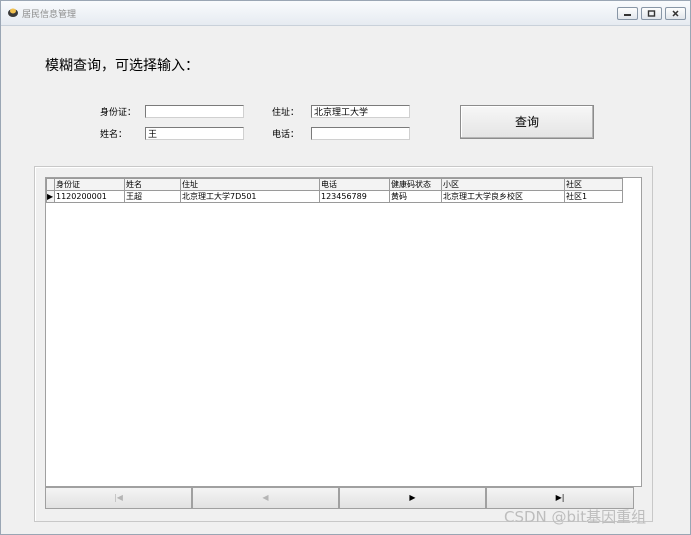 Image resolution: width=691 pixels, height=535 pixels. Describe the element at coordinates (412, 498) in the screenshot. I see `next-record-button: ▶` at that location.